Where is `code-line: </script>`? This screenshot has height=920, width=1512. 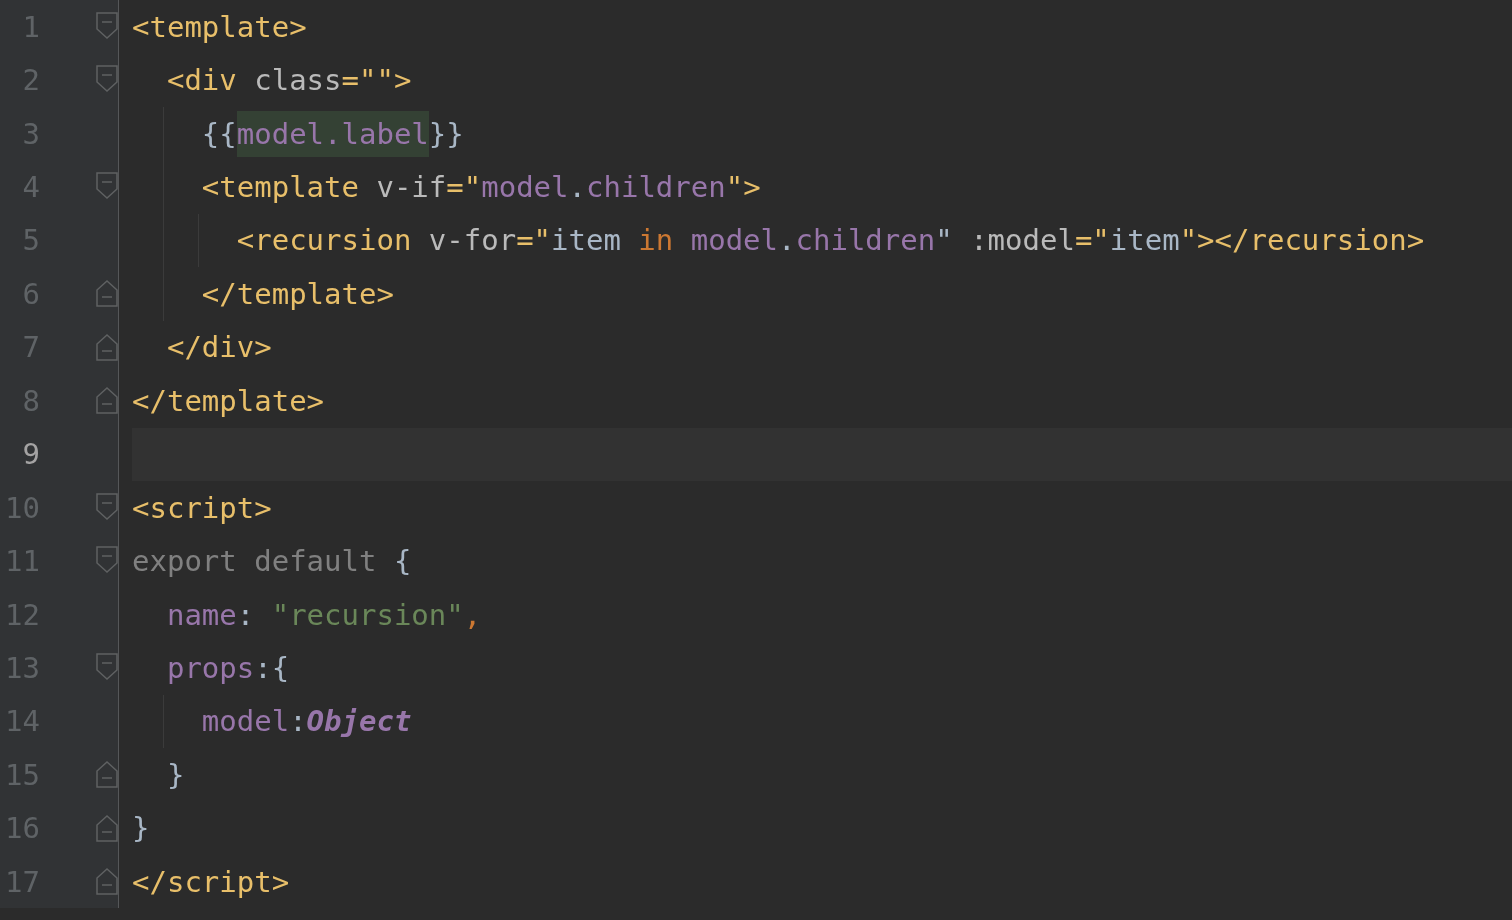 code-line: </script> is located at coordinates (211, 882).